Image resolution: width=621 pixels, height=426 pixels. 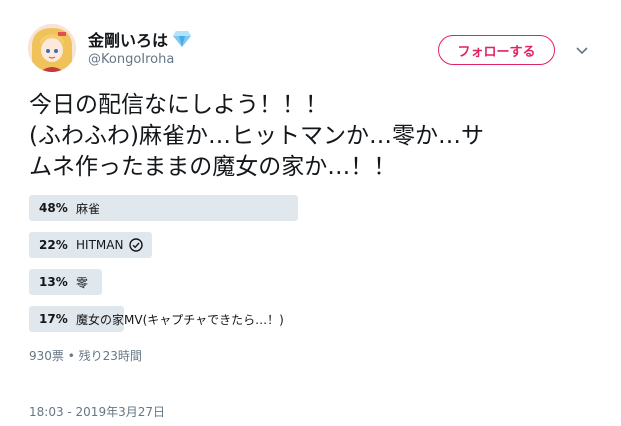 What do you see at coordinates (582, 50) in the screenshot?
I see `chevron-down-icon` at bounding box center [582, 50].